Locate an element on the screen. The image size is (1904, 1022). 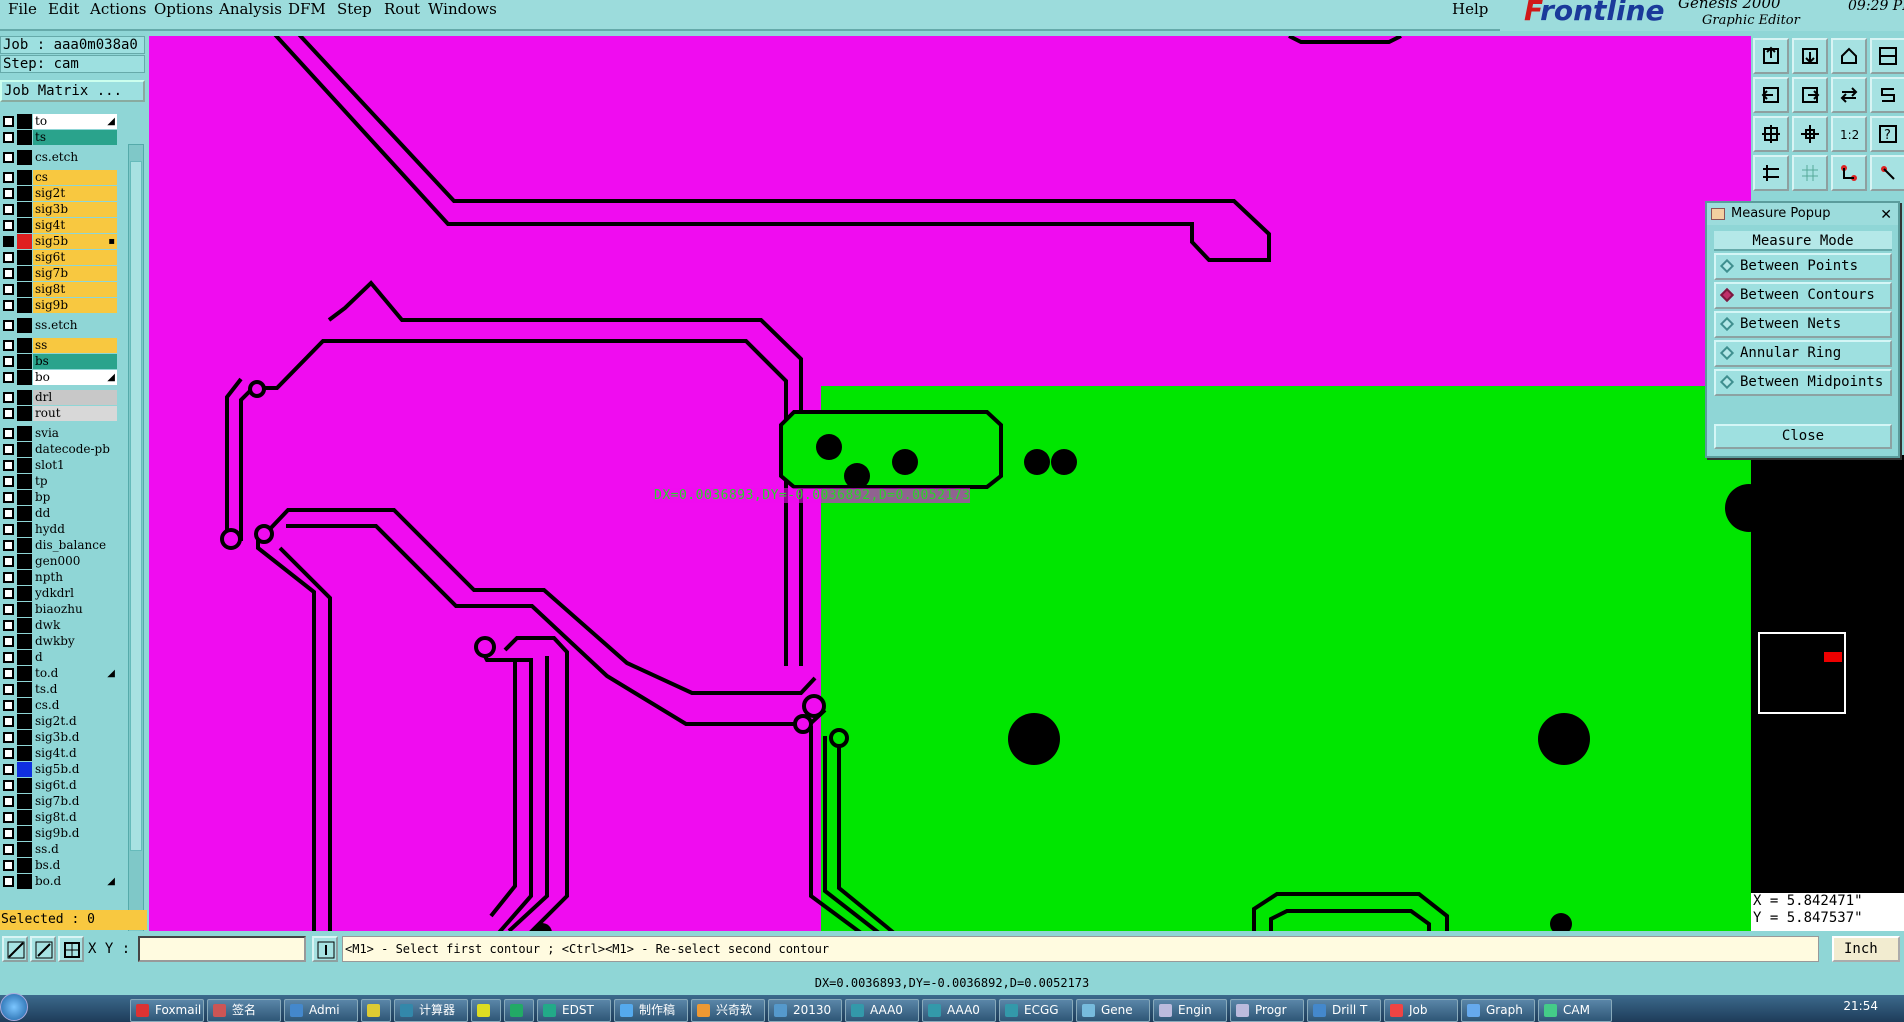
layer-name: hydd is located at coordinates (75, 529).